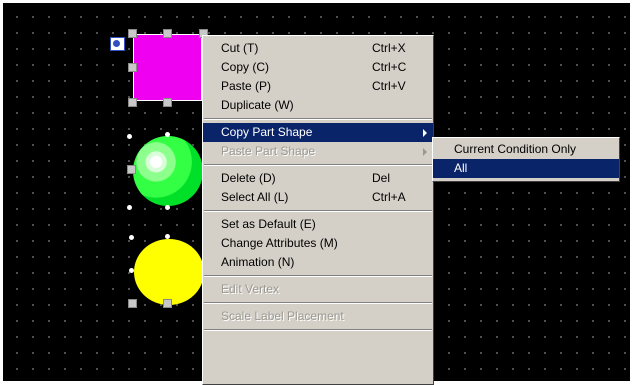 The width and height of the screenshot is (633, 385). Describe the element at coordinates (389, 197) in the screenshot. I see `shortcut-label: Ctrl+A` at that location.